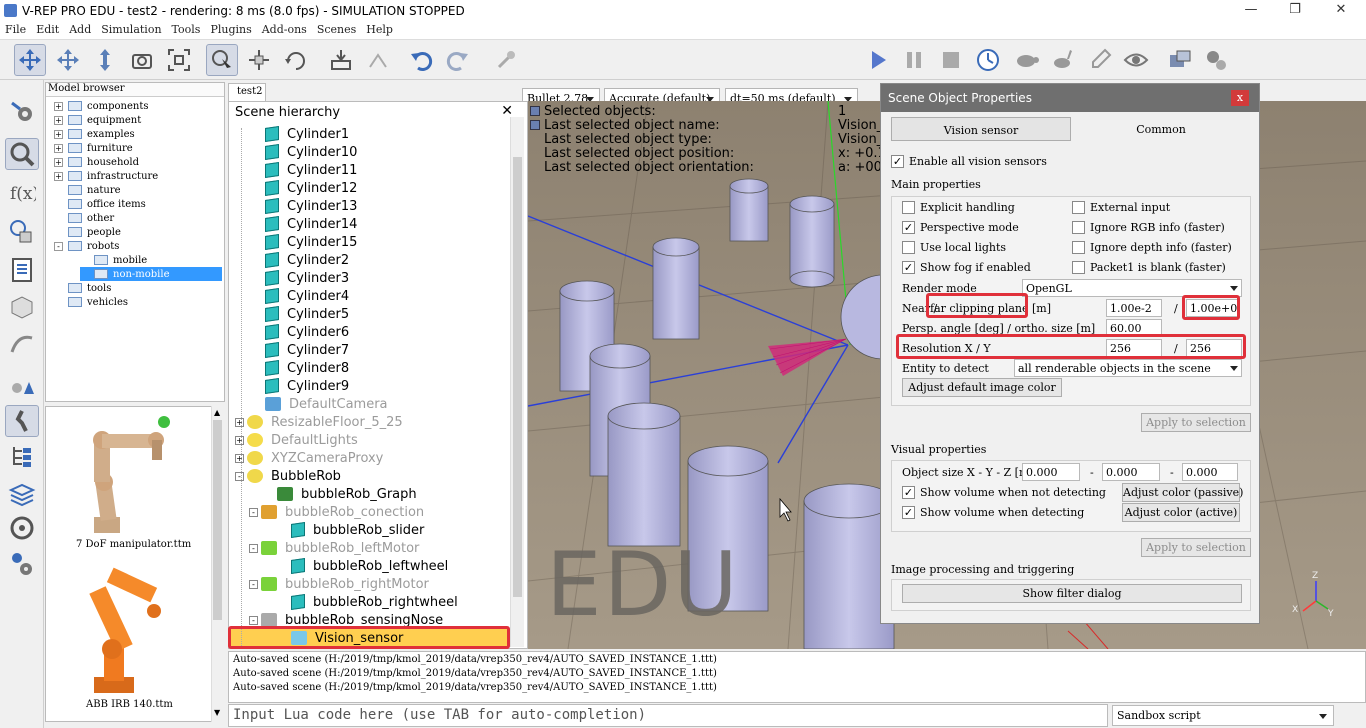 The width and height of the screenshot is (1366, 728). Describe the element at coordinates (1180, 60) in the screenshot. I see `scene-settings-icon` at that location.